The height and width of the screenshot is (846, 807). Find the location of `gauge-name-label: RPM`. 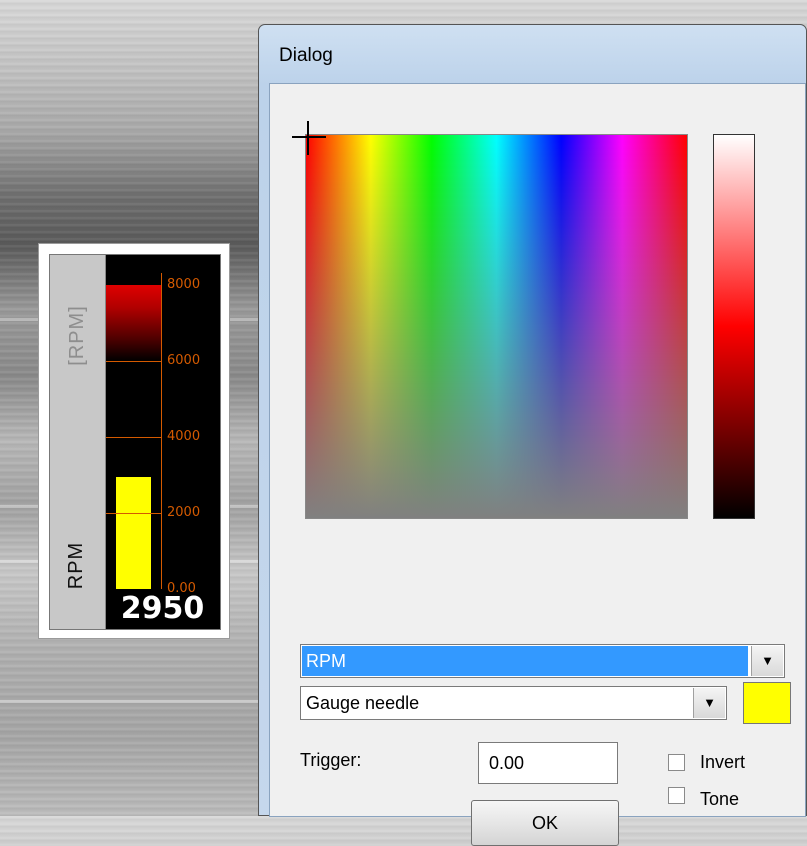

gauge-name-label: RPM is located at coordinates (76, 565).